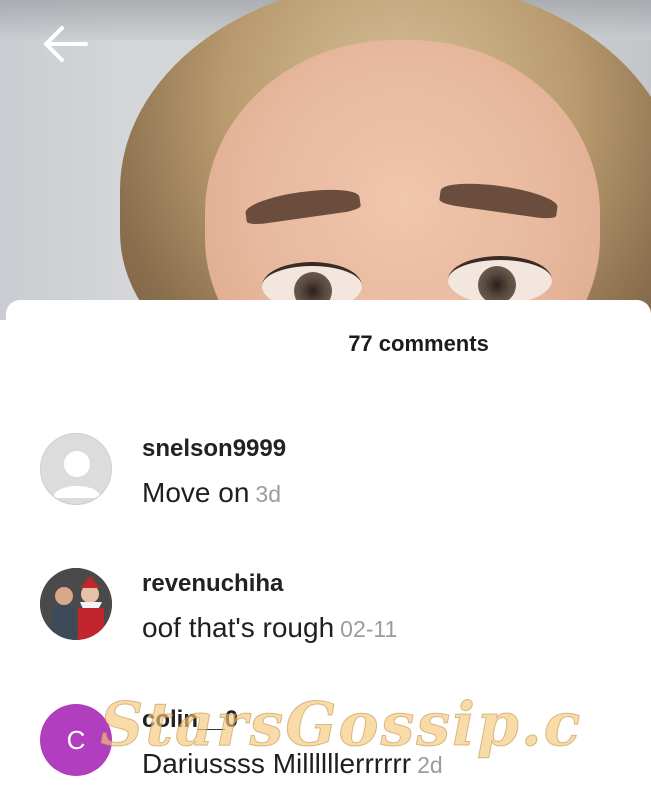 This screenshot has height=800, width=651. Describe the element at coordinates (214, 449) in the screenshot. I see `comment-username: snelson9999` at that location.